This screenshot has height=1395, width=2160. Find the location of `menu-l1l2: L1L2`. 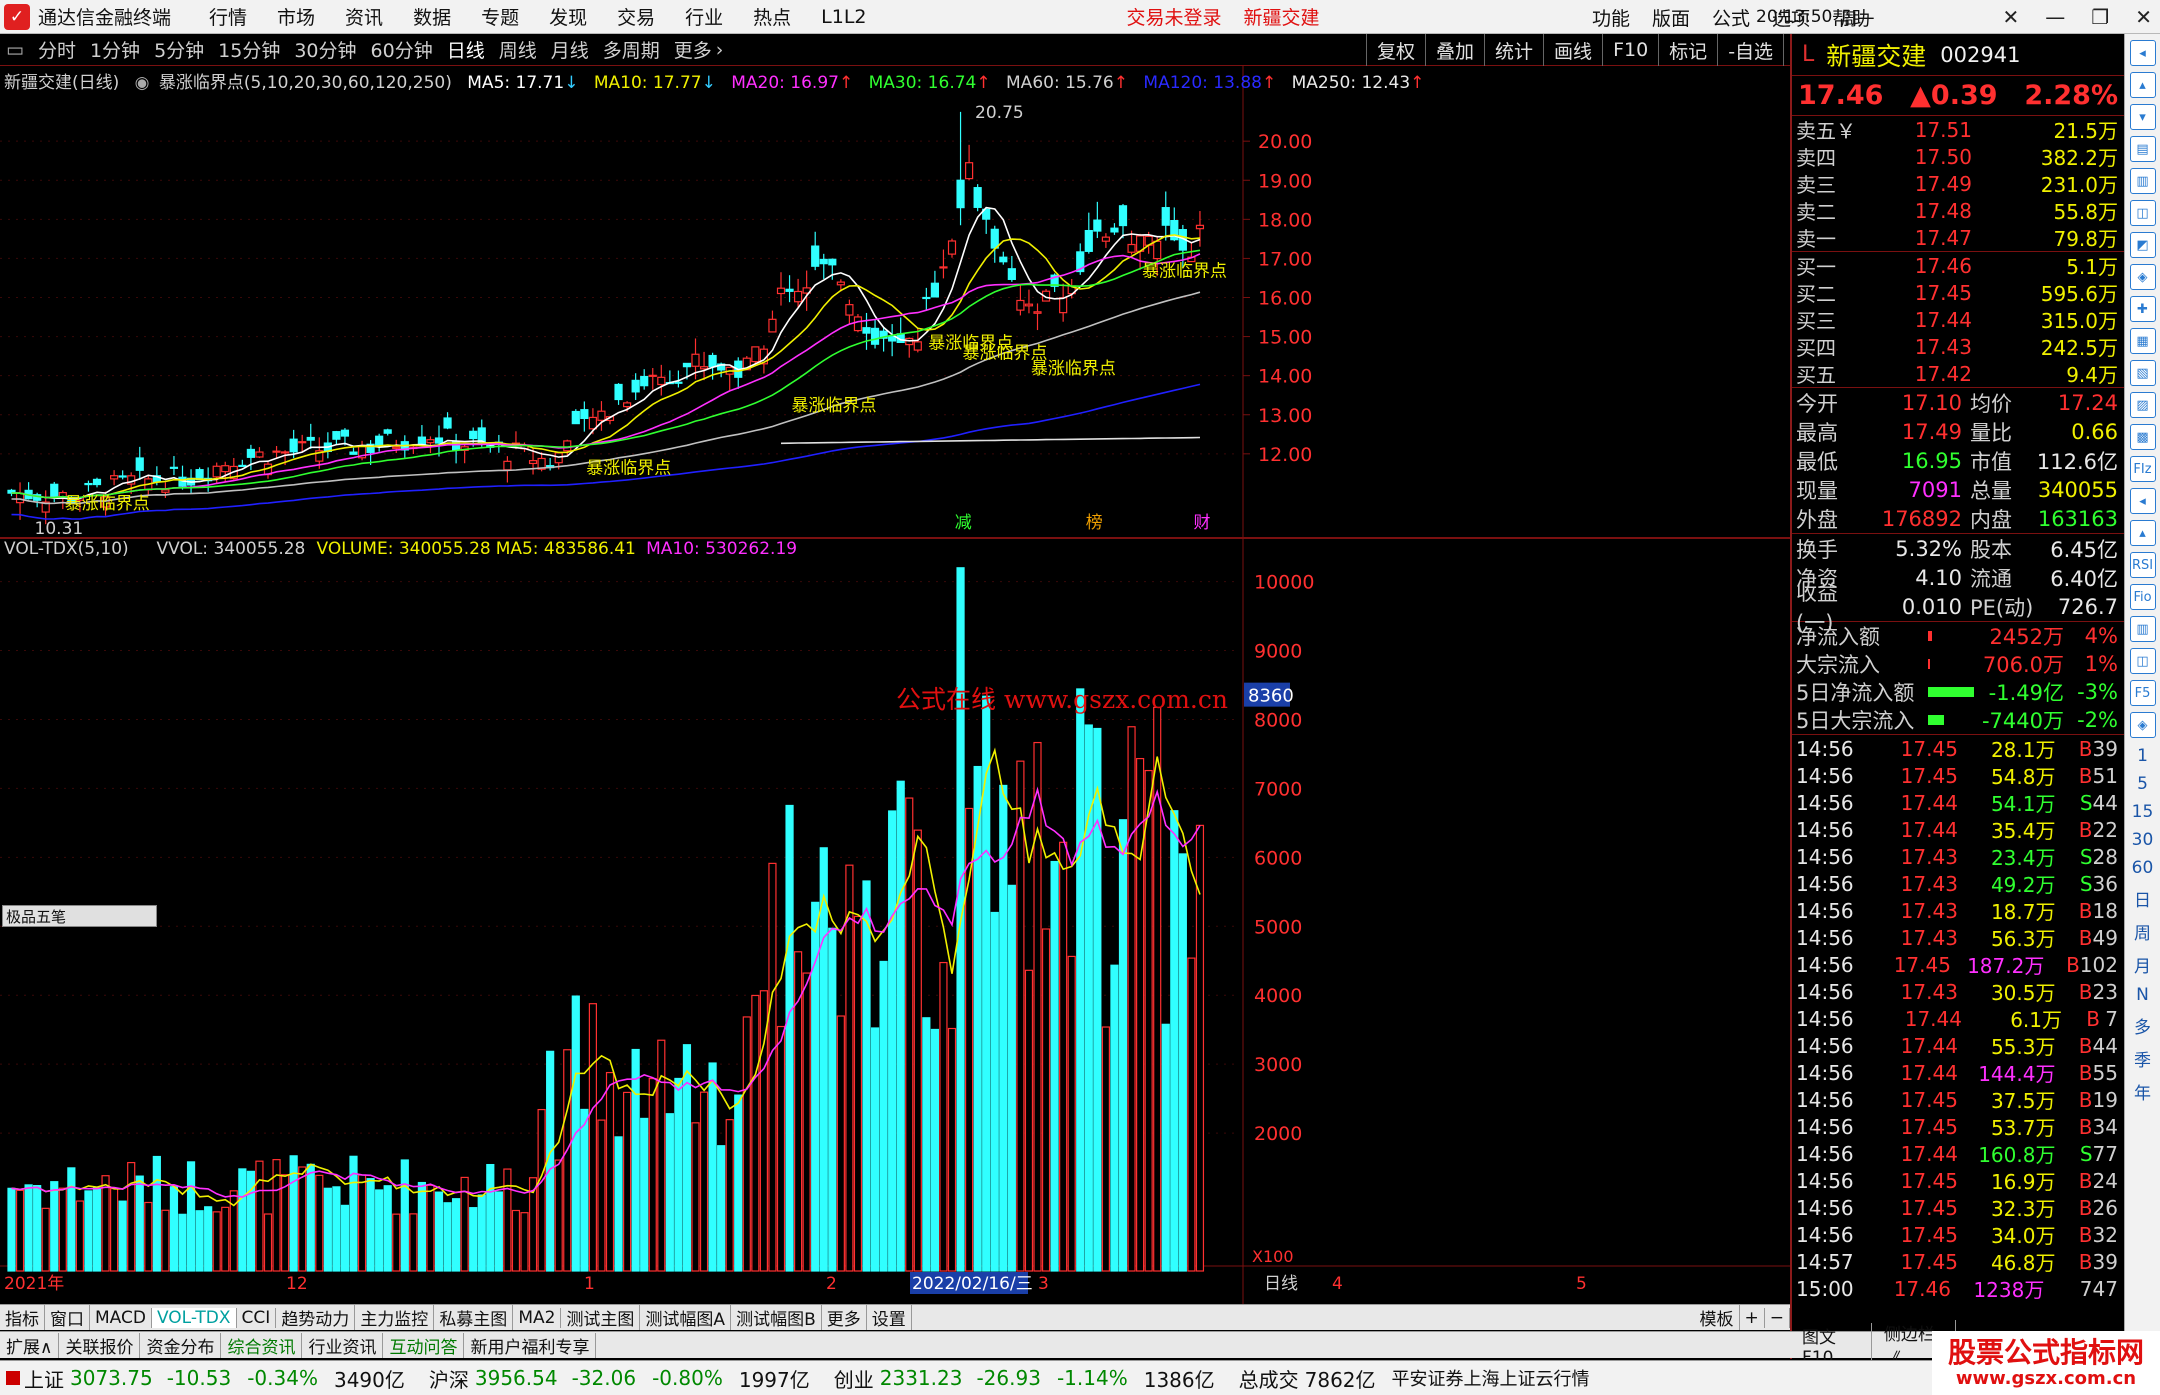

menu-l1l2: L1L2 is located at coordinates (843, 17).